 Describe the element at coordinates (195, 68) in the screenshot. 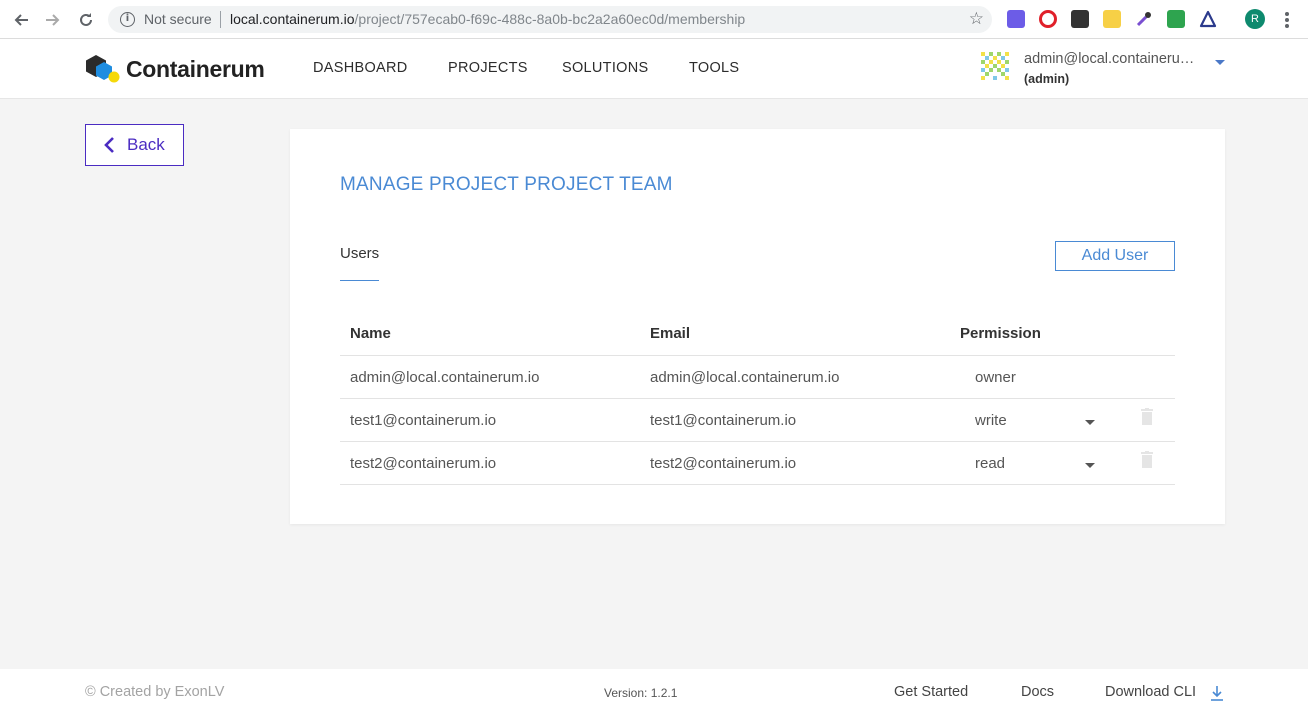

I see `brand-name: Containerum` at that location.